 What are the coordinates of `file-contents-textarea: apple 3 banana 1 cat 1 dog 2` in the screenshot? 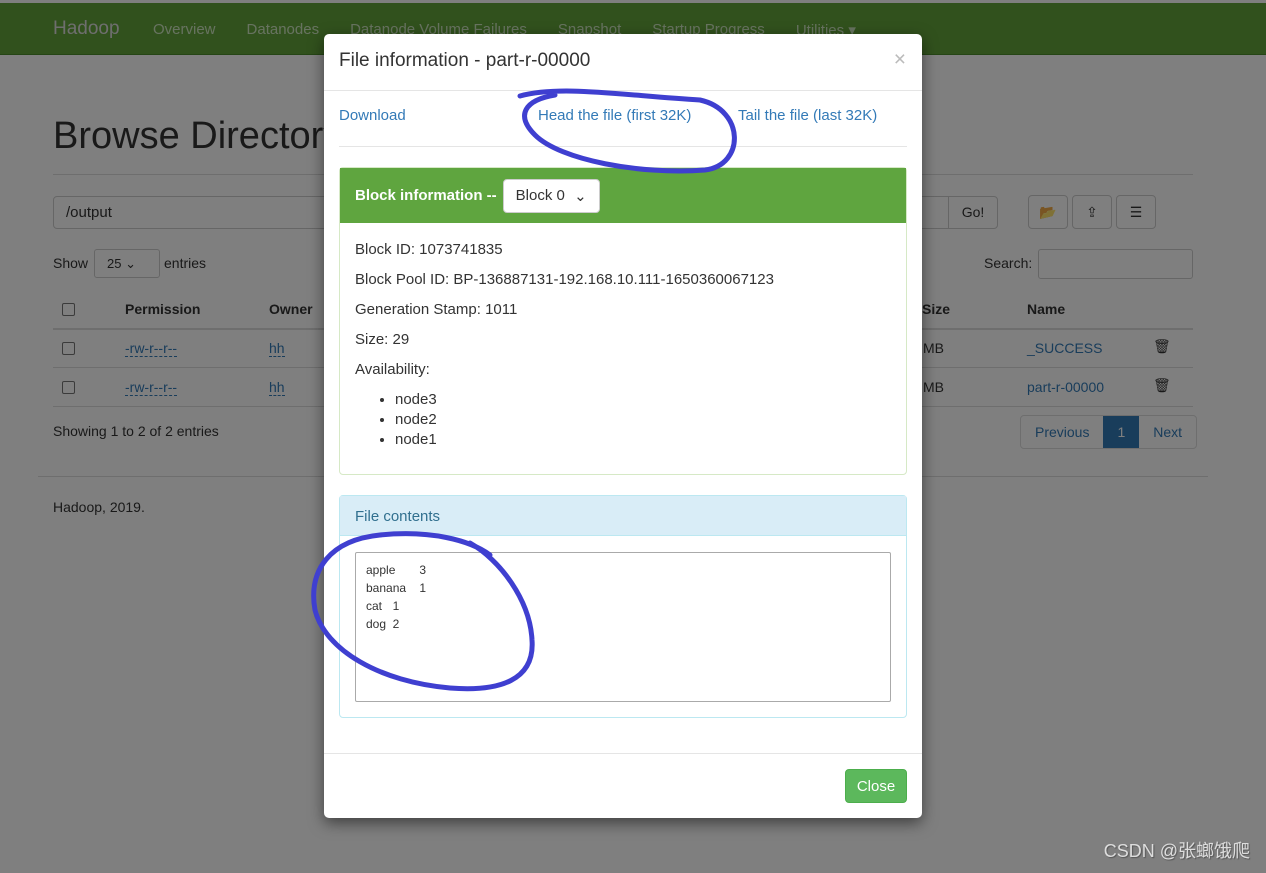 It's located at (623, 627).